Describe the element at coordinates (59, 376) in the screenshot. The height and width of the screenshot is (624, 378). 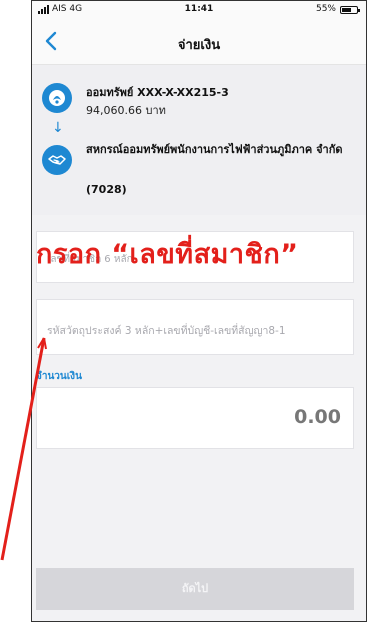
I see `amount-label: จำนวนเงิน` at that location.